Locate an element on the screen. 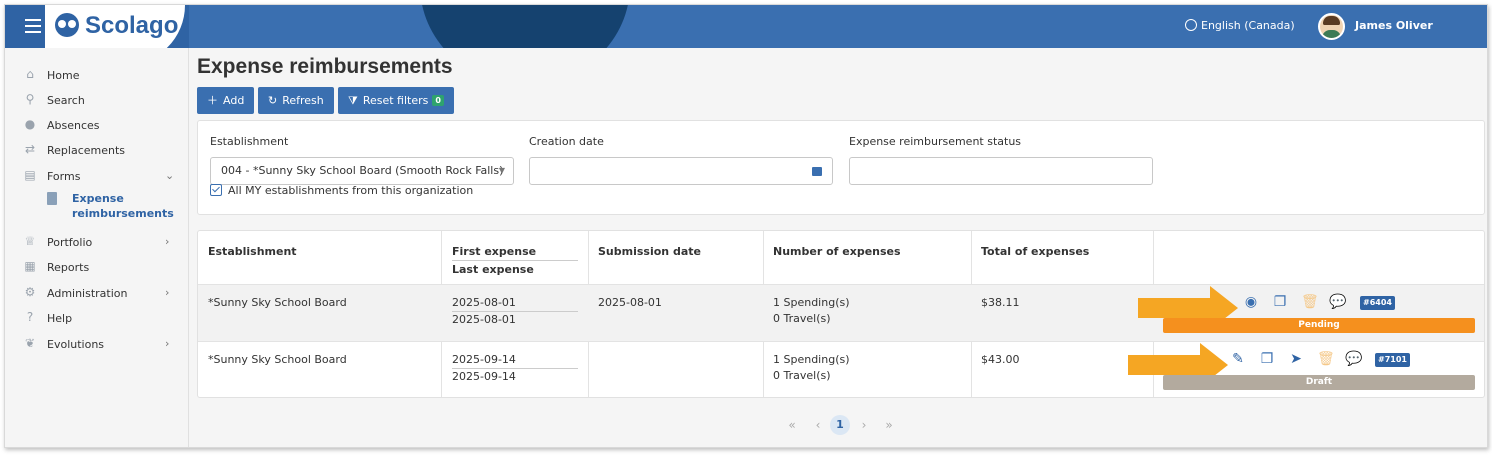  establishment-label: Establishment is located at coordinates (249, 141).